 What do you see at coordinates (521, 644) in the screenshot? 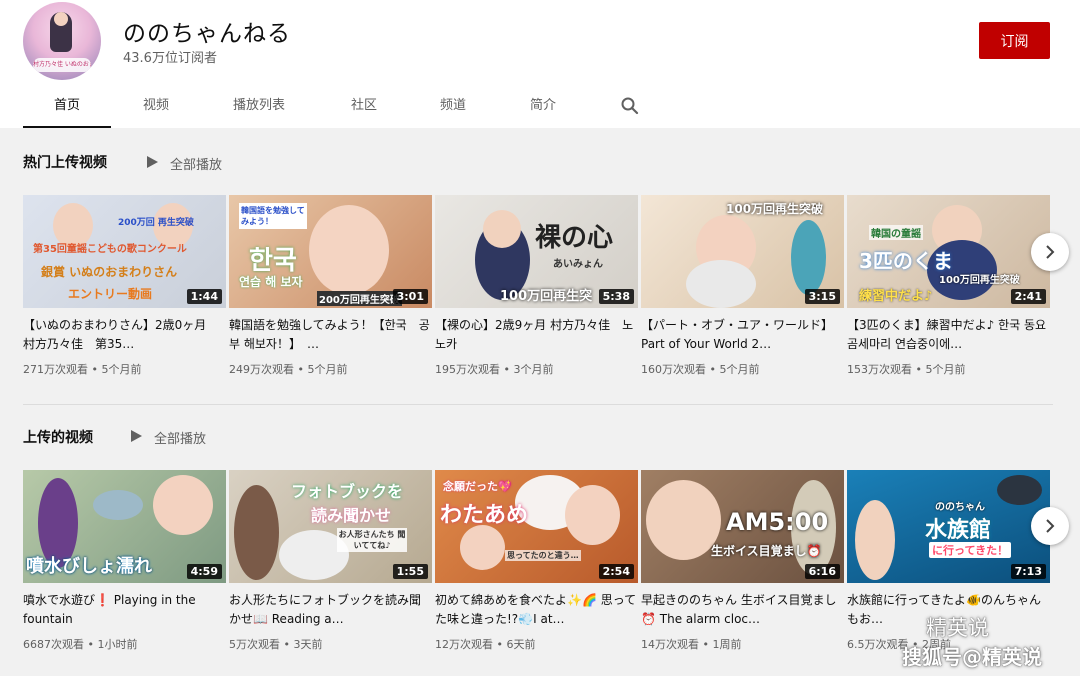
I see `upload-age: 6天前` at bounding box center [521, 644].